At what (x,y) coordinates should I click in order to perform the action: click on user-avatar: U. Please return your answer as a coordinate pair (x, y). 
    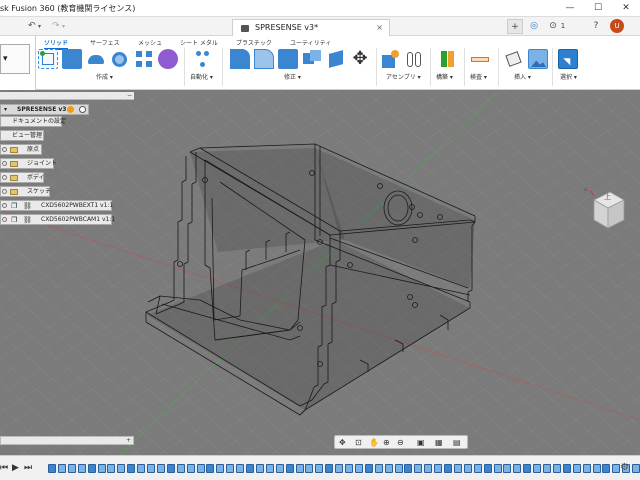
    Looking at the image, I should click on (617, 26).